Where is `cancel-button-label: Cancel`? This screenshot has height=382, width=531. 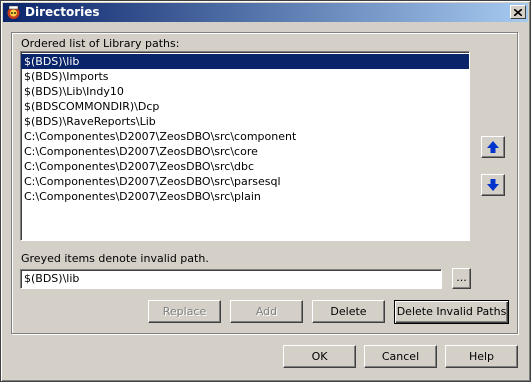 cancel-button-label: Cancel is located at coordinates (400, 356).